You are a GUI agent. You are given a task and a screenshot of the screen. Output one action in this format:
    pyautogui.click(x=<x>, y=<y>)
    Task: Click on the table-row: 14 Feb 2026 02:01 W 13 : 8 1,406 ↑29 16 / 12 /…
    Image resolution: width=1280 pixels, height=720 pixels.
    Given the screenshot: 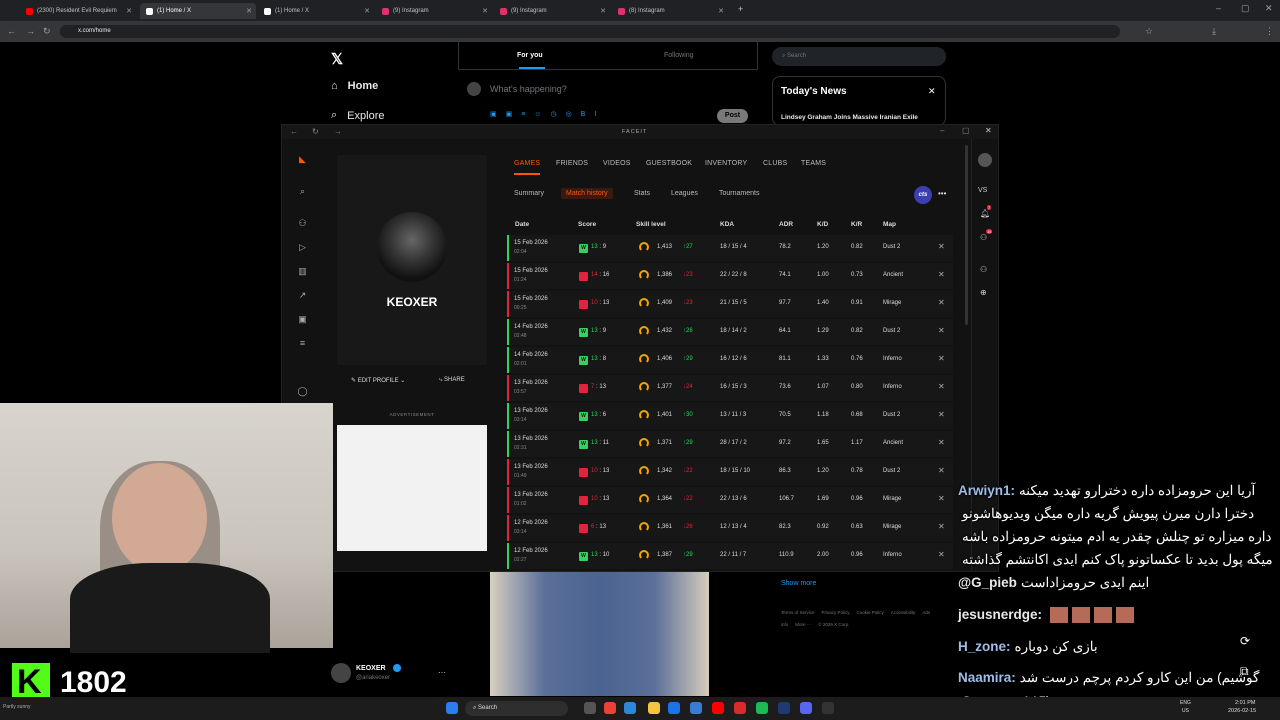 What is the action you would take?
    pyautogui.click(x=730, y=360)
    